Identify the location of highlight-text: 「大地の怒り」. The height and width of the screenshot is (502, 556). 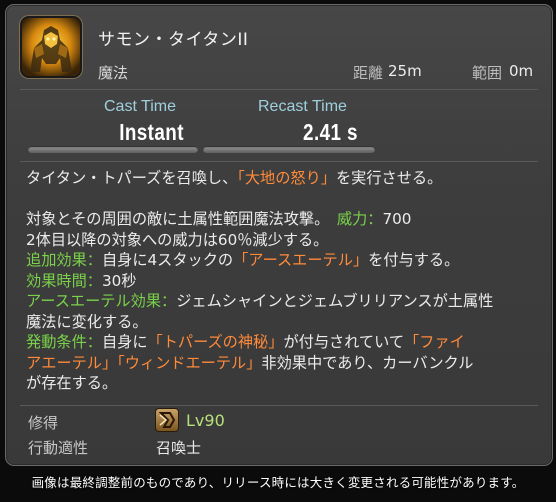
(286, 178).